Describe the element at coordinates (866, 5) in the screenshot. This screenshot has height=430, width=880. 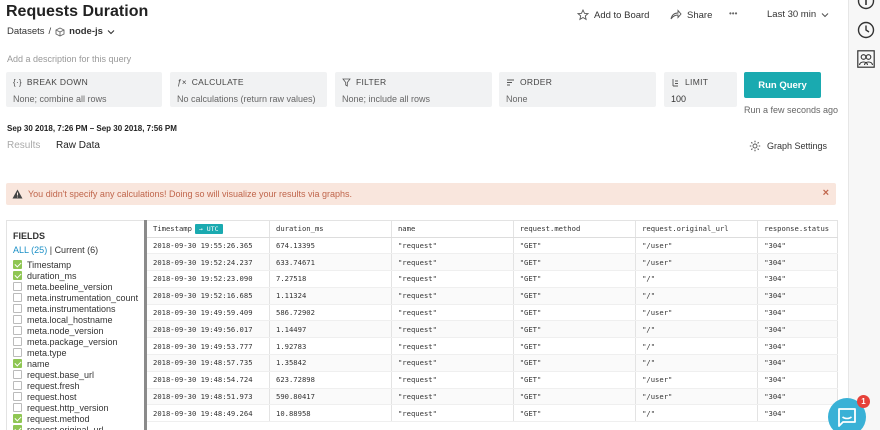
I see `info-icon` at that location.